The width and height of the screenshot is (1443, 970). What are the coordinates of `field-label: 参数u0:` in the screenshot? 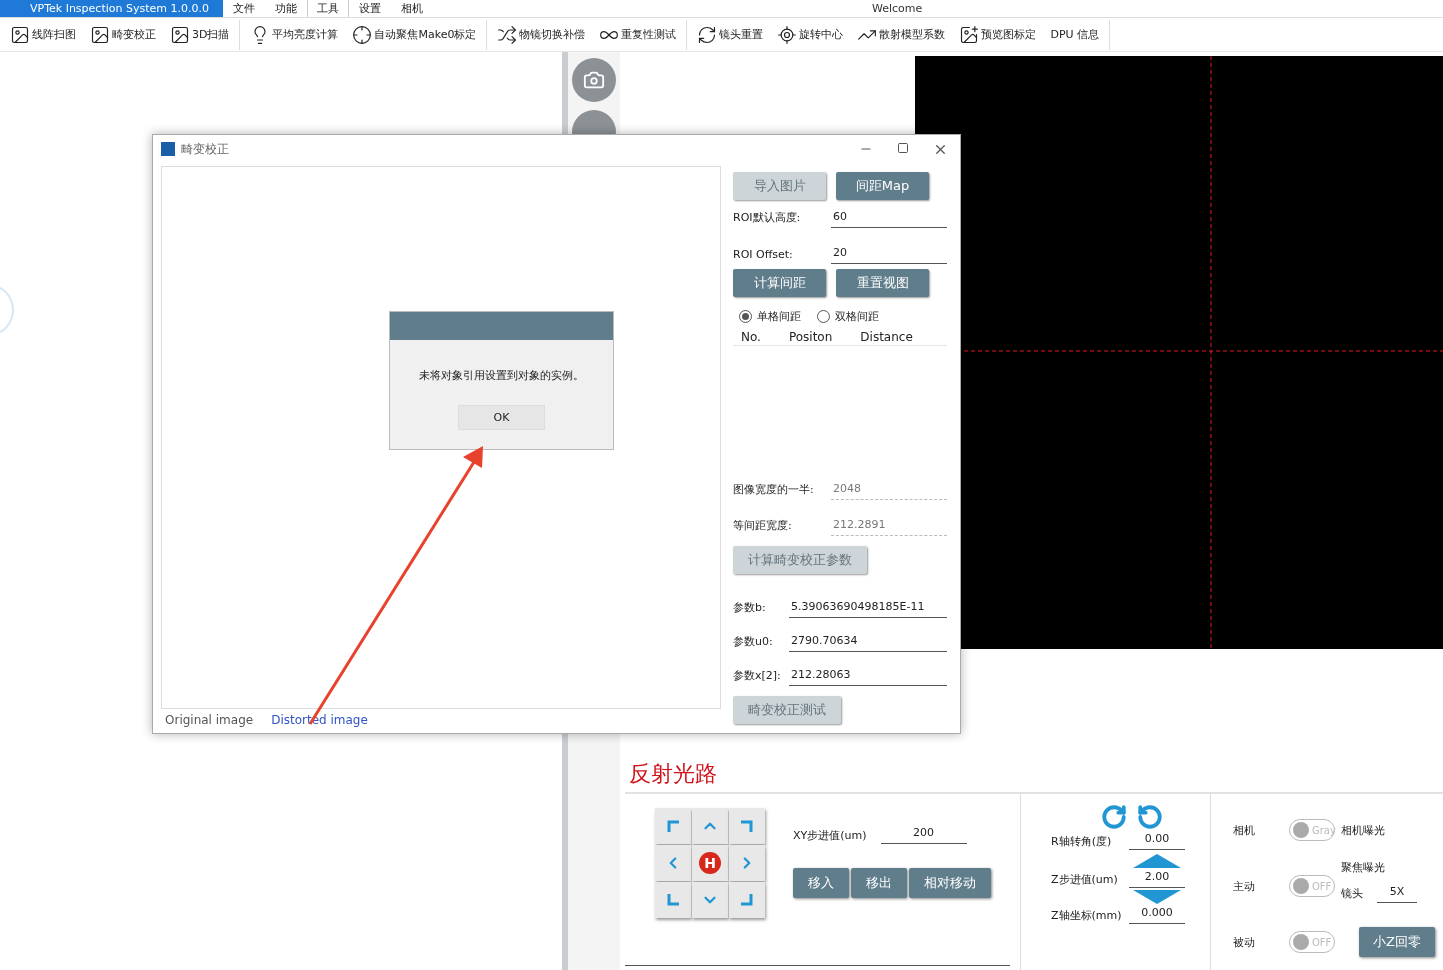 It's located at (753, 642).